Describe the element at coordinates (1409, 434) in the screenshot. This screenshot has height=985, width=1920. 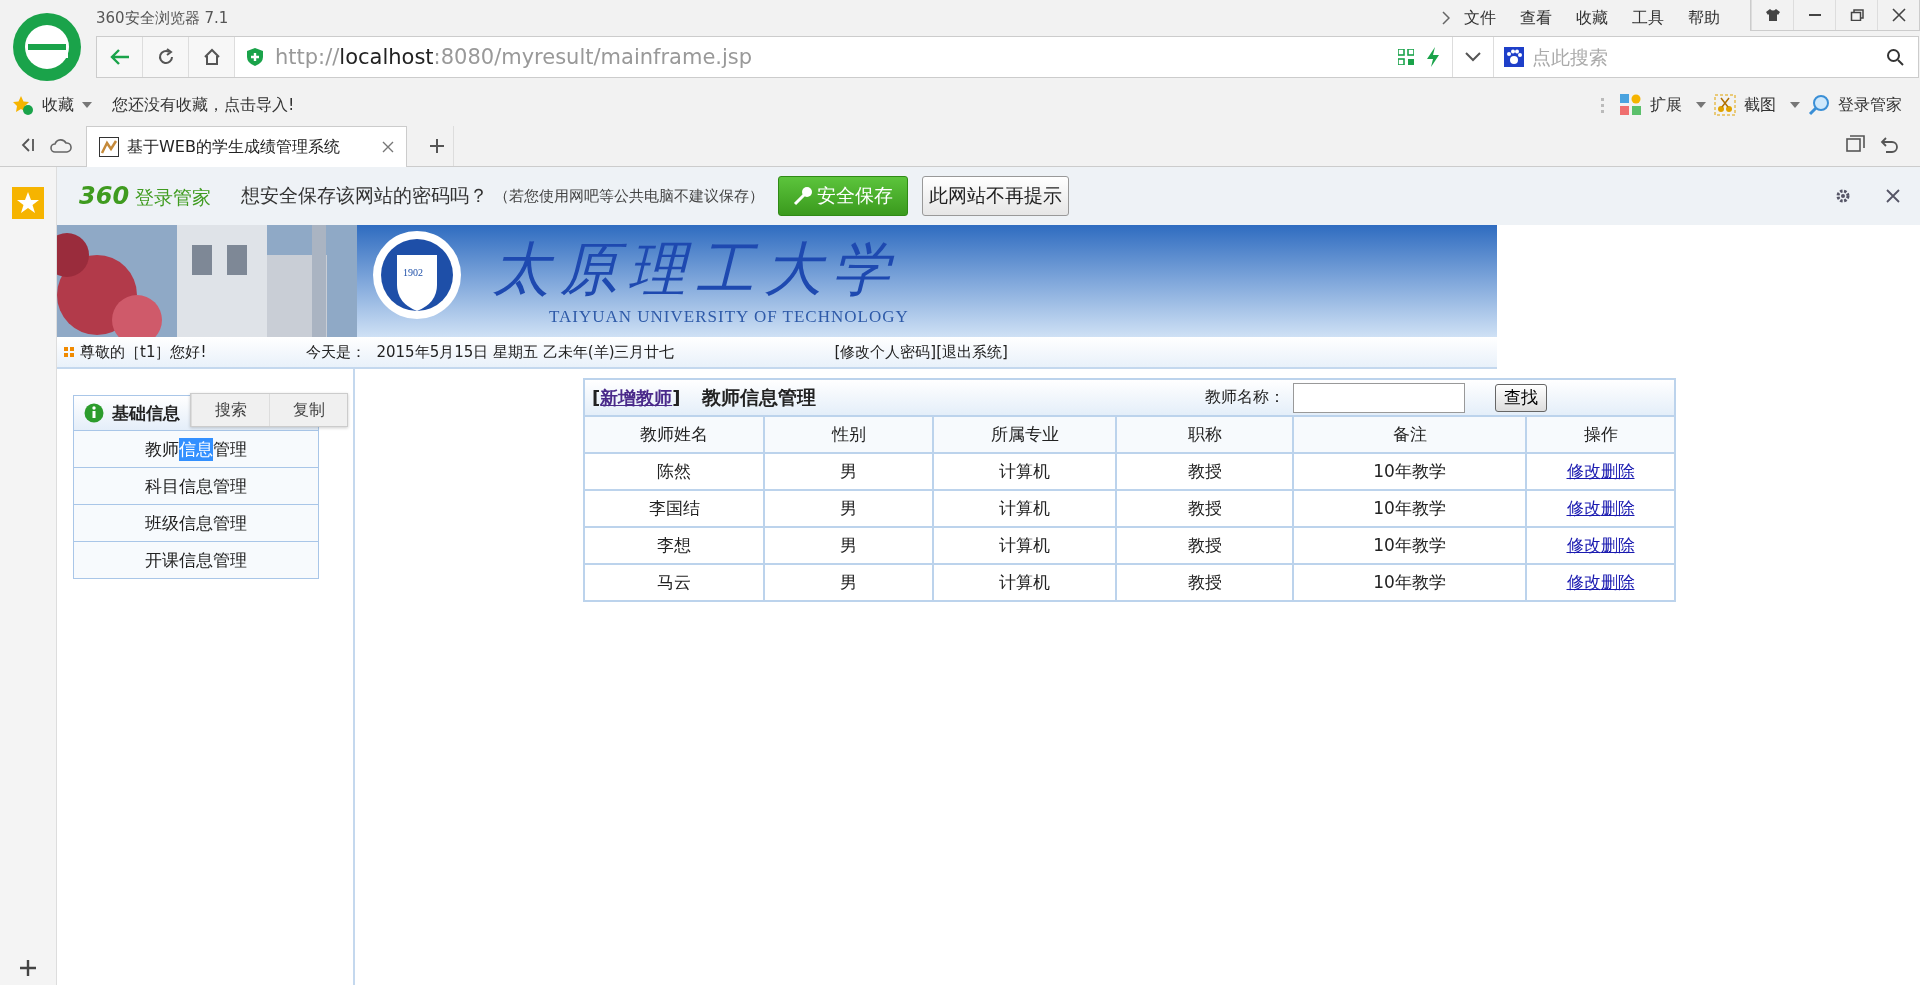
I see `column-header: 备注` at that location.